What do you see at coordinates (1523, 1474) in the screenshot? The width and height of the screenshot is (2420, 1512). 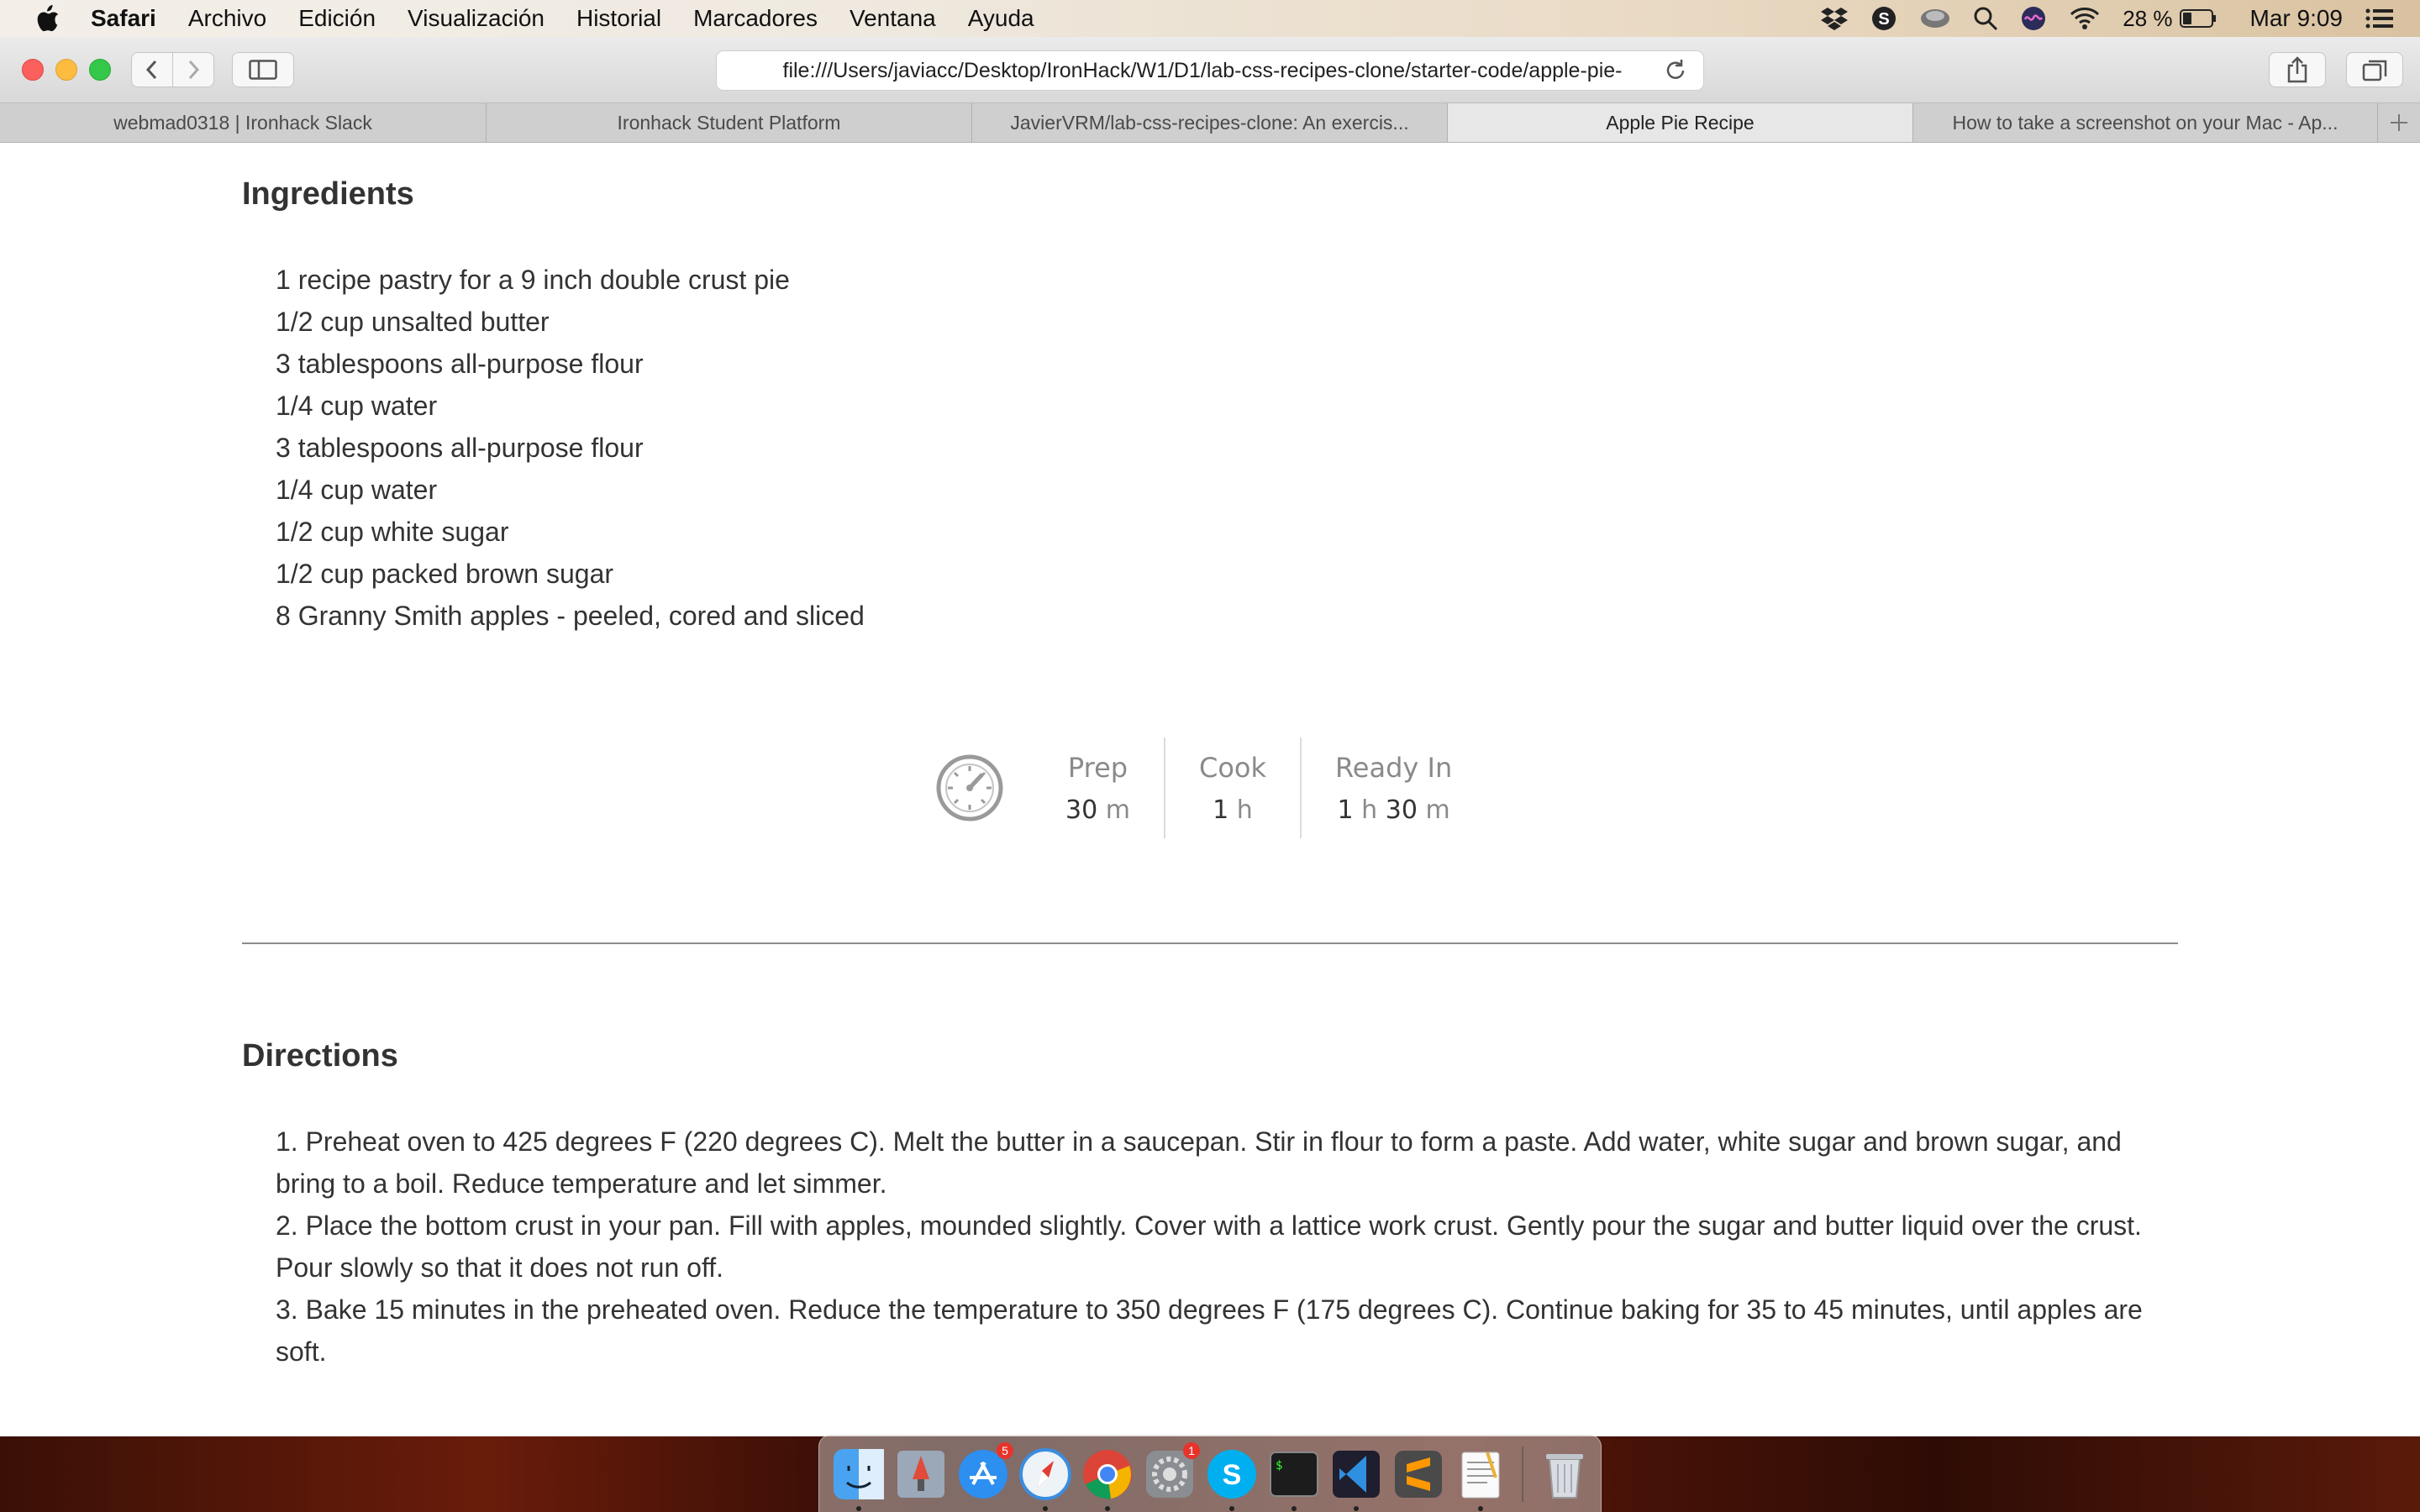 I see `dock-separator` at bounding box center [1523, 1474].